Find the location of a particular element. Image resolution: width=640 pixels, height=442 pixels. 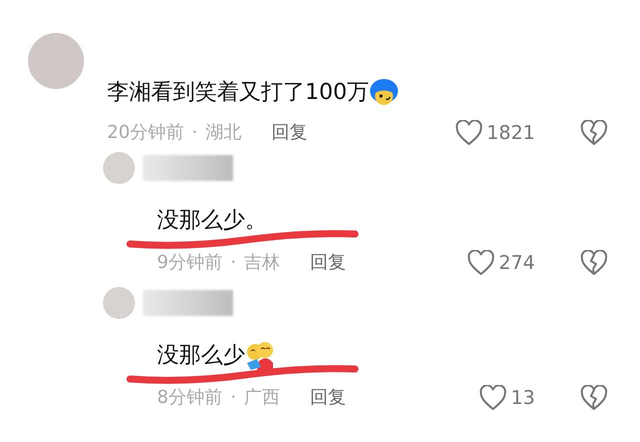

comment-text: 没那么少。 is located at coordinates (212, 221).